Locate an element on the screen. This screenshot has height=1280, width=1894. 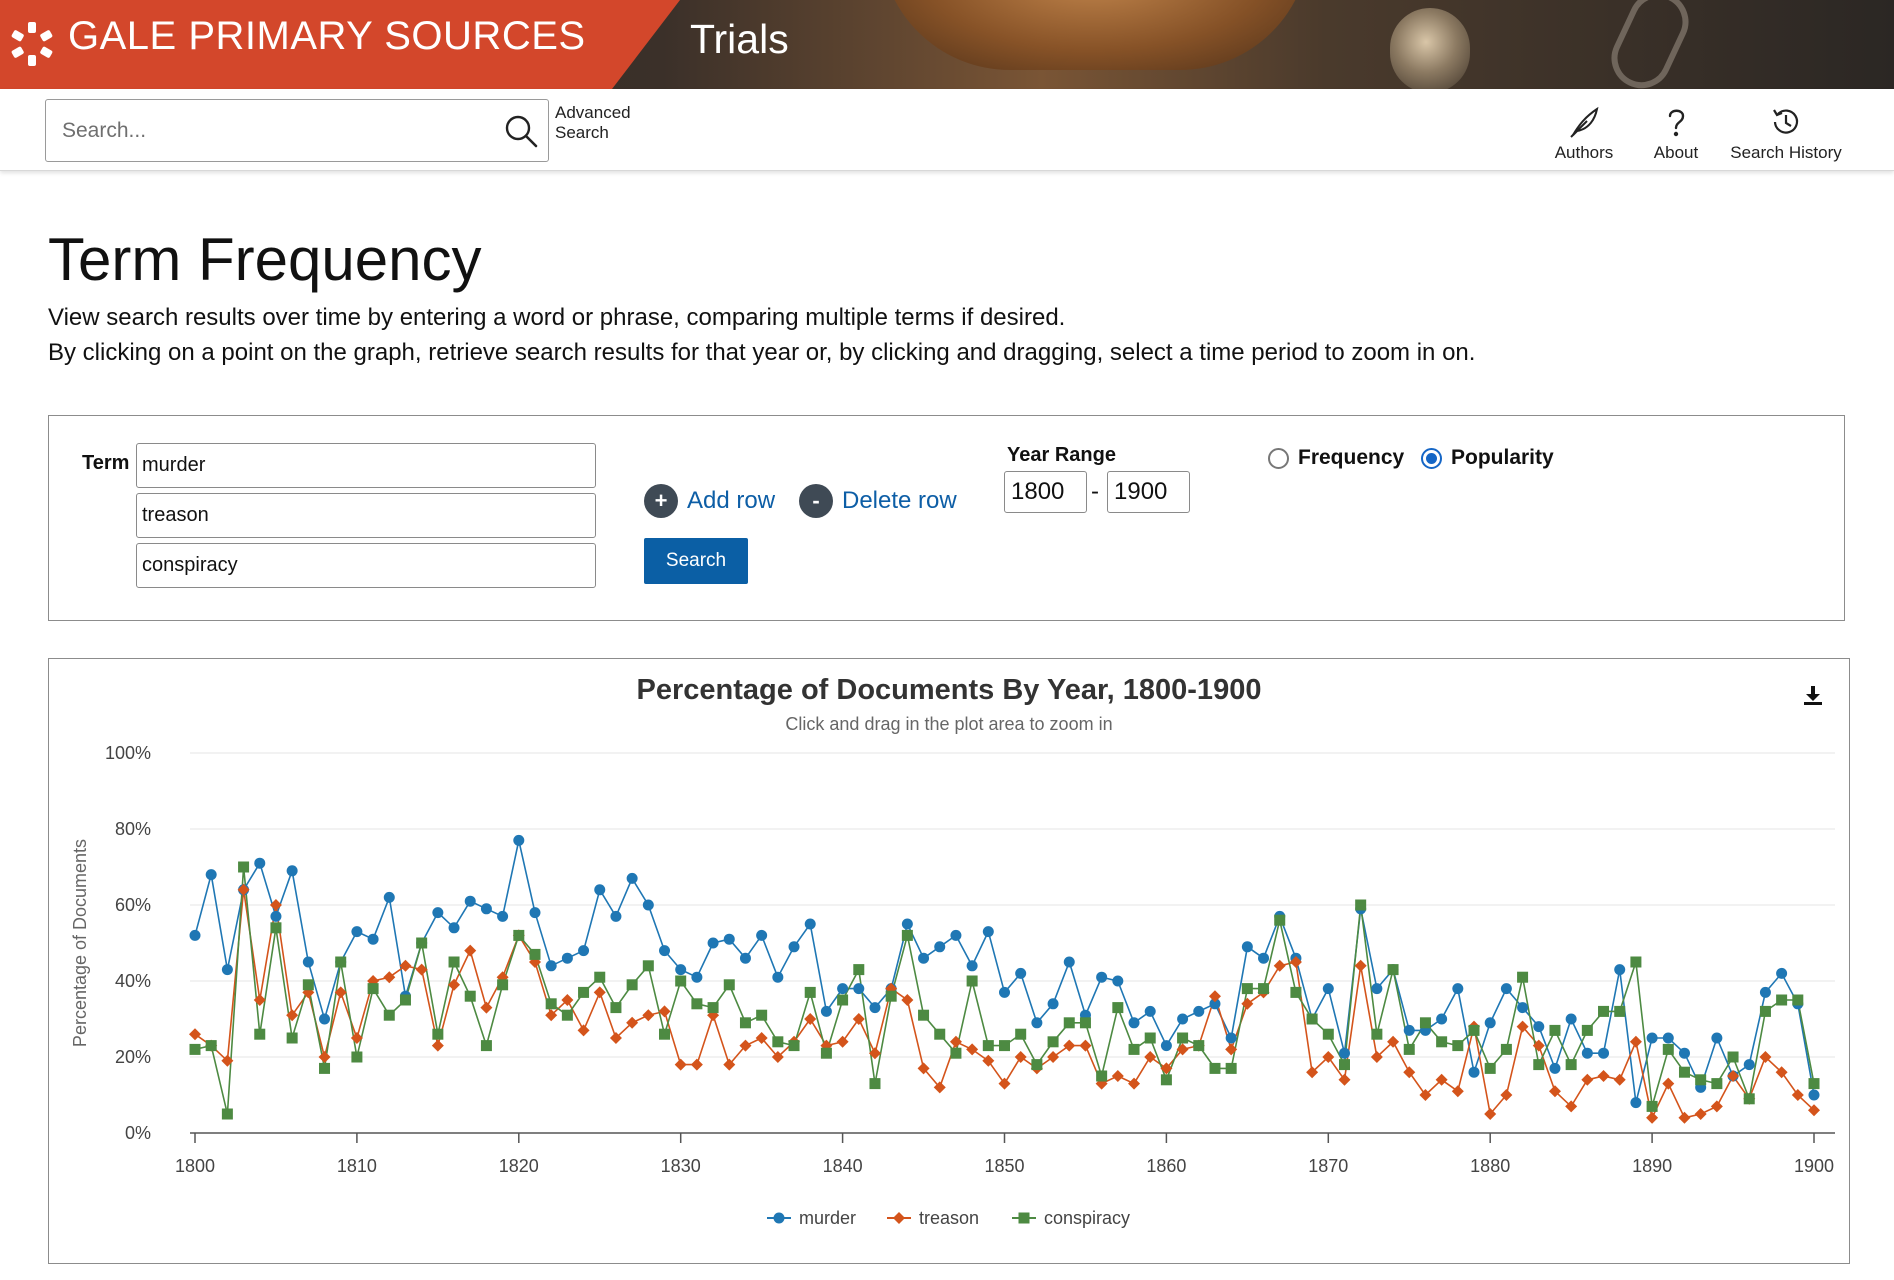
delete-row-button: - Delete row is located at coordinates (878, 501).